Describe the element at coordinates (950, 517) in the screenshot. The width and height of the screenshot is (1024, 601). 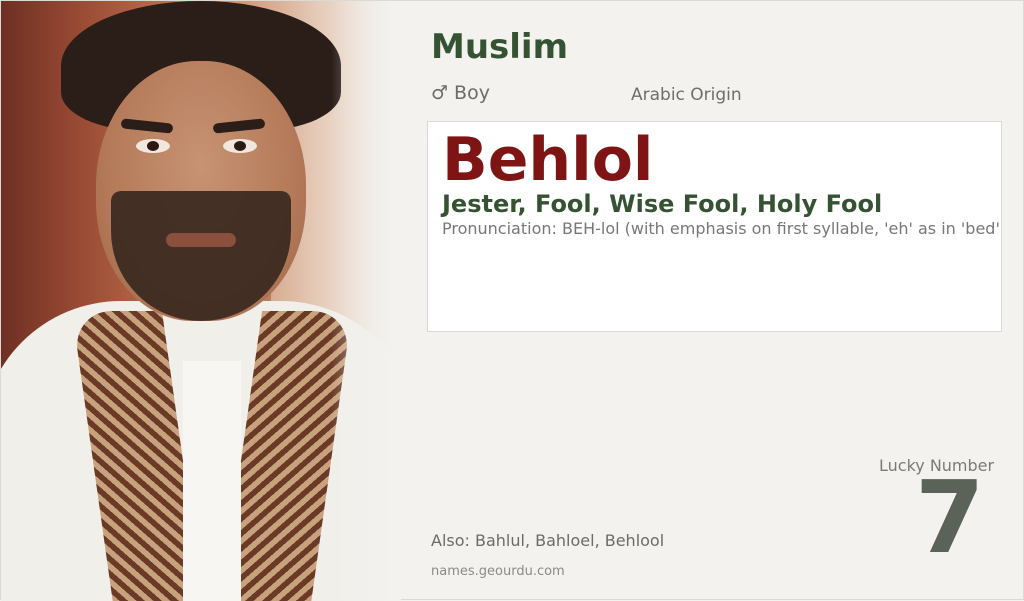
I see `lucky-number-value: 7` at that location.